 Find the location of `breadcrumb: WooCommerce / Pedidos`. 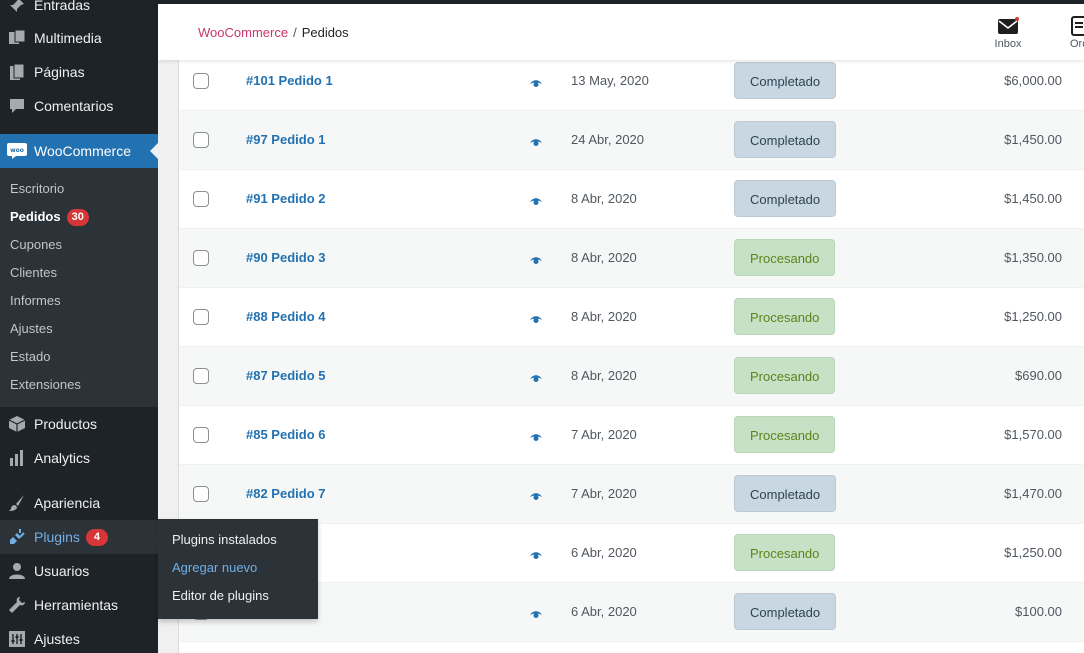

breadcrumb: WooCommerce / Pedidos is located at coordinates (273, 32).